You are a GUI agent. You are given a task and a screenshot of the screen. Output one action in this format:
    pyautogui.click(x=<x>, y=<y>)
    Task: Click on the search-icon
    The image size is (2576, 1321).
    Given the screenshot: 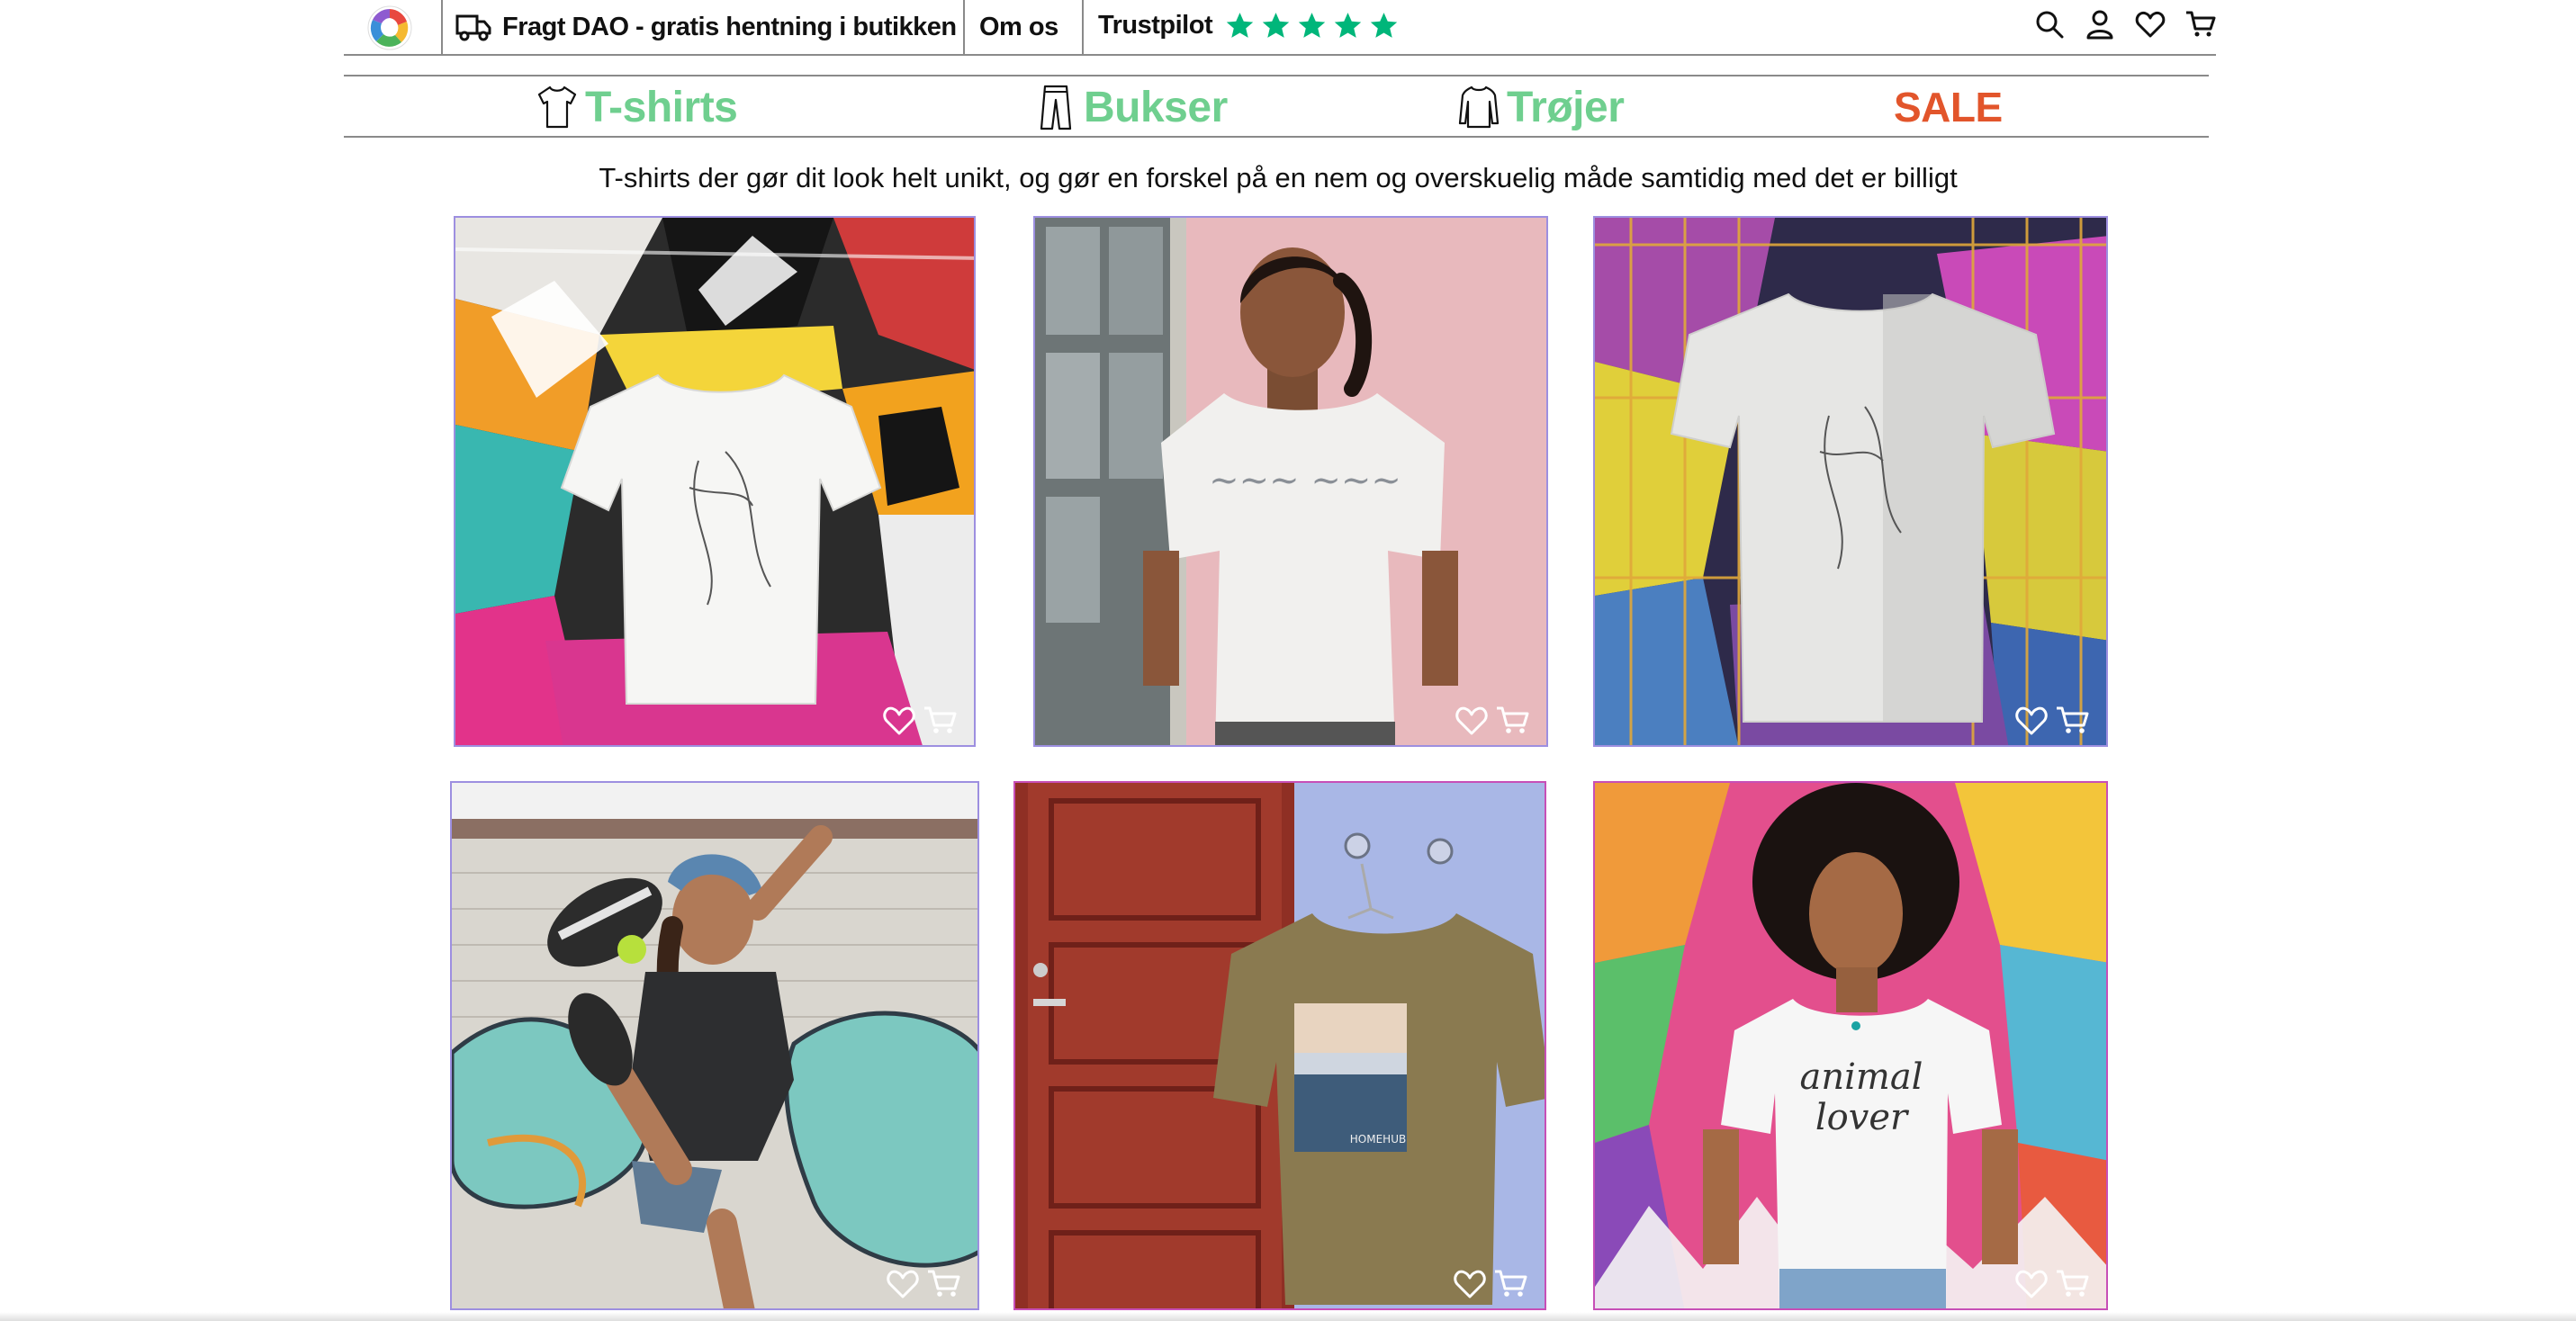 What is the action you would take?
    pyautogui.click(x=2049, y=25)
    